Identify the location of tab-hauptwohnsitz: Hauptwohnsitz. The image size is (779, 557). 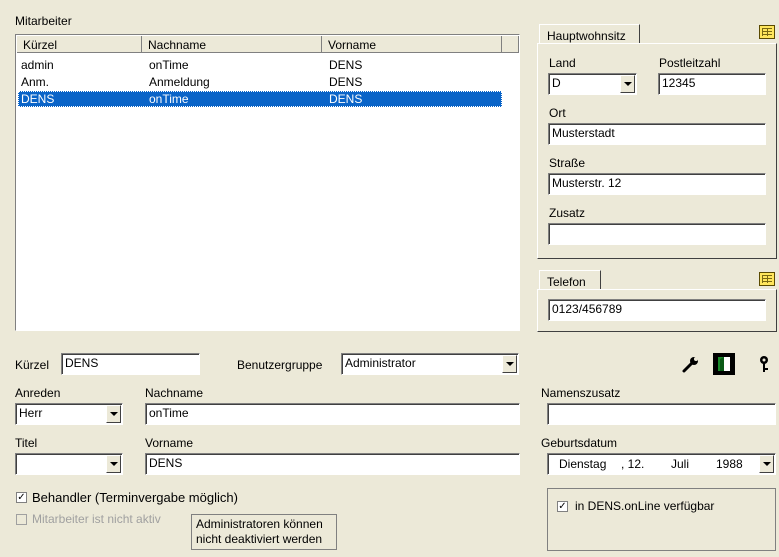
(589, 34).